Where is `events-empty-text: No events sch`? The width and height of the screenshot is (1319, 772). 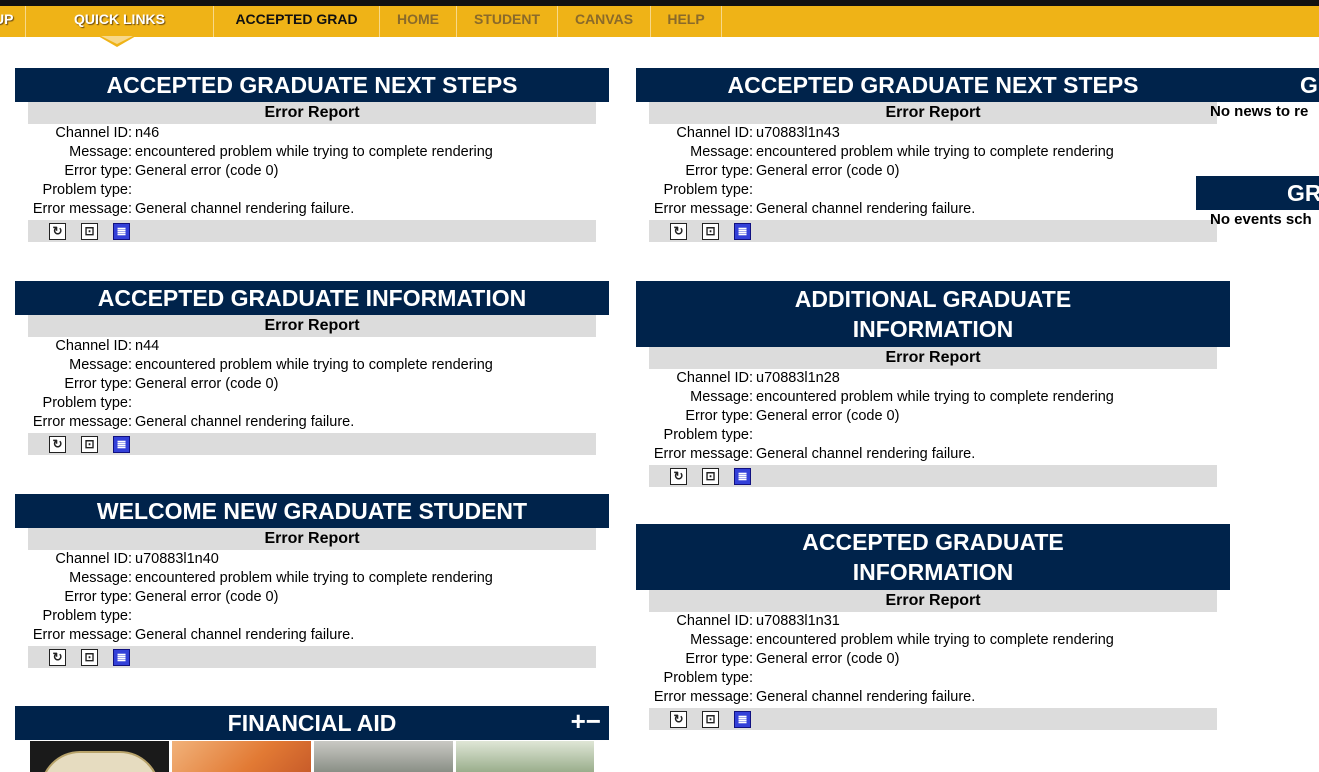 events-empty-text: No events sch is located at coordinates (1261, 219).